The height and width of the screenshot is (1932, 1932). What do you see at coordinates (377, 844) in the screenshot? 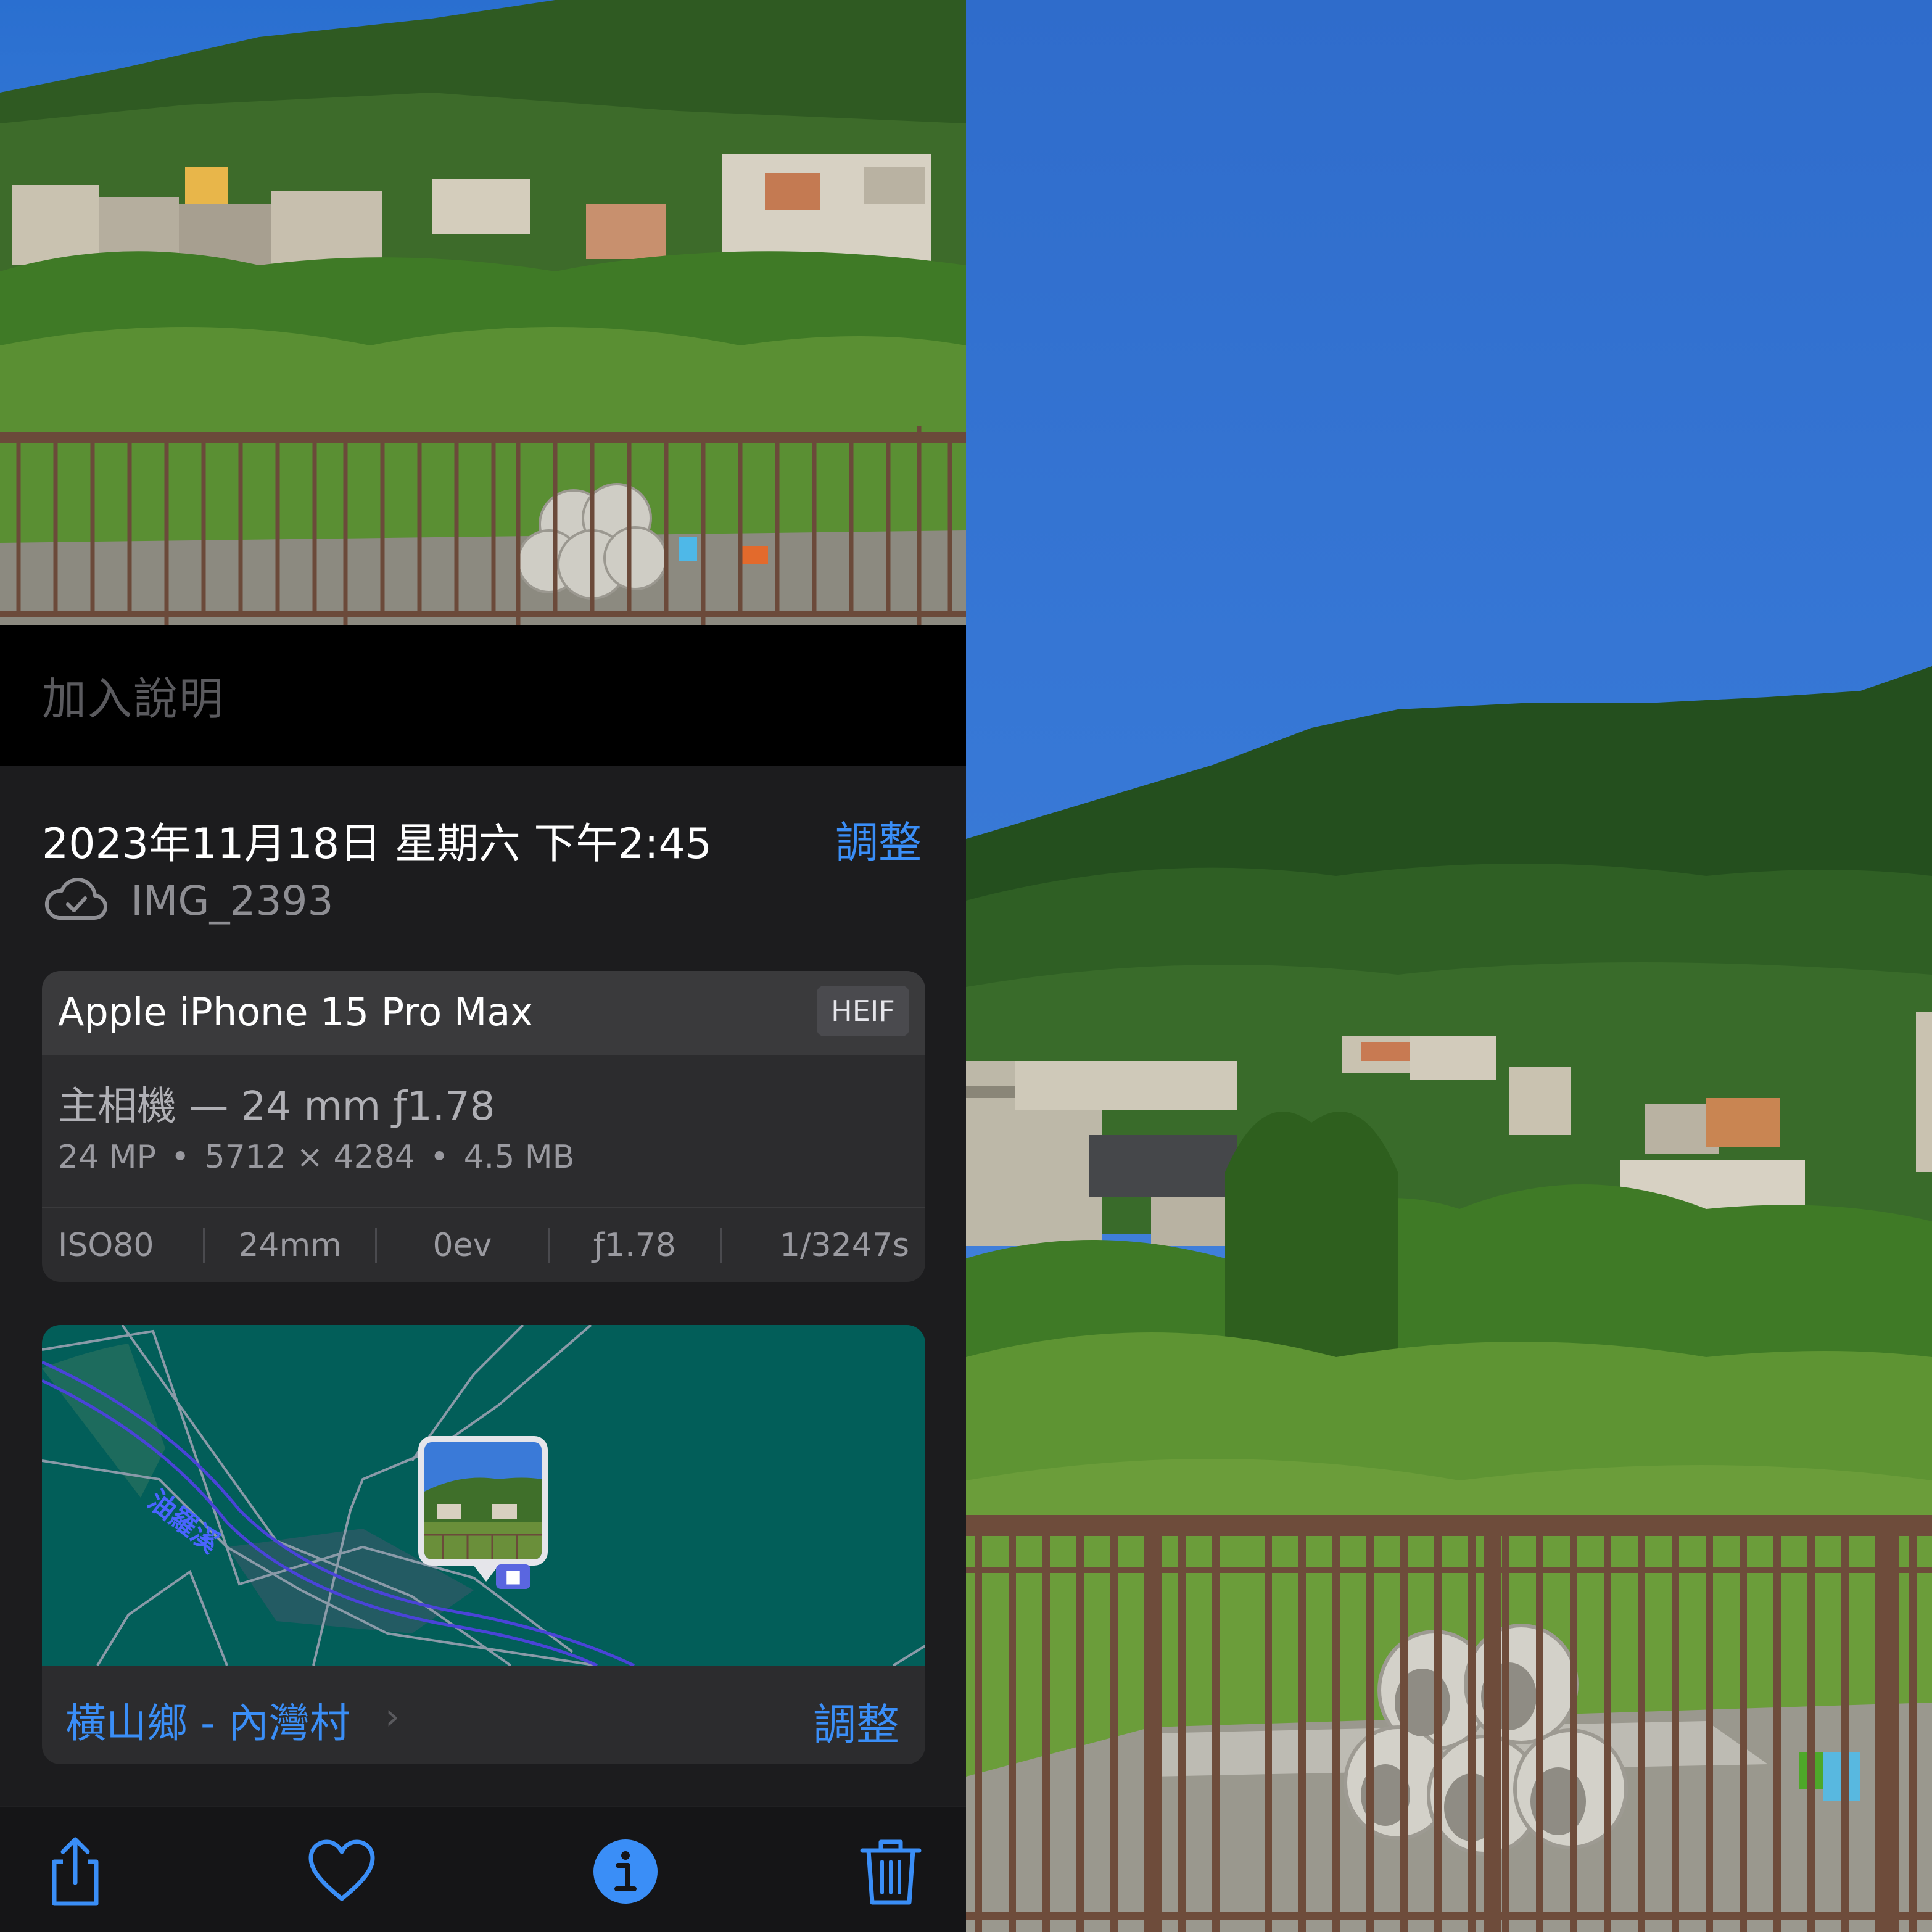
I see `capture-datetime: 2023年11月18日 星期六 下午2:45` at bounding box center [377, 844].